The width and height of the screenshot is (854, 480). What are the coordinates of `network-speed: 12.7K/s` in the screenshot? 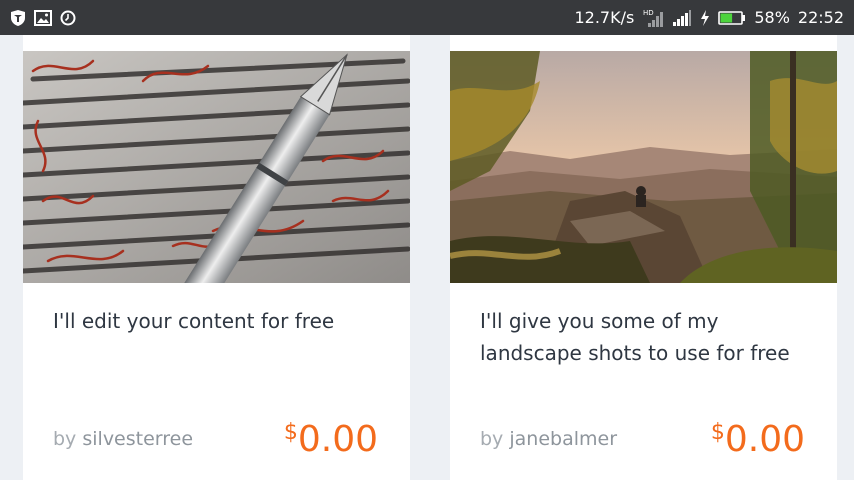 It's located at (604, 17).